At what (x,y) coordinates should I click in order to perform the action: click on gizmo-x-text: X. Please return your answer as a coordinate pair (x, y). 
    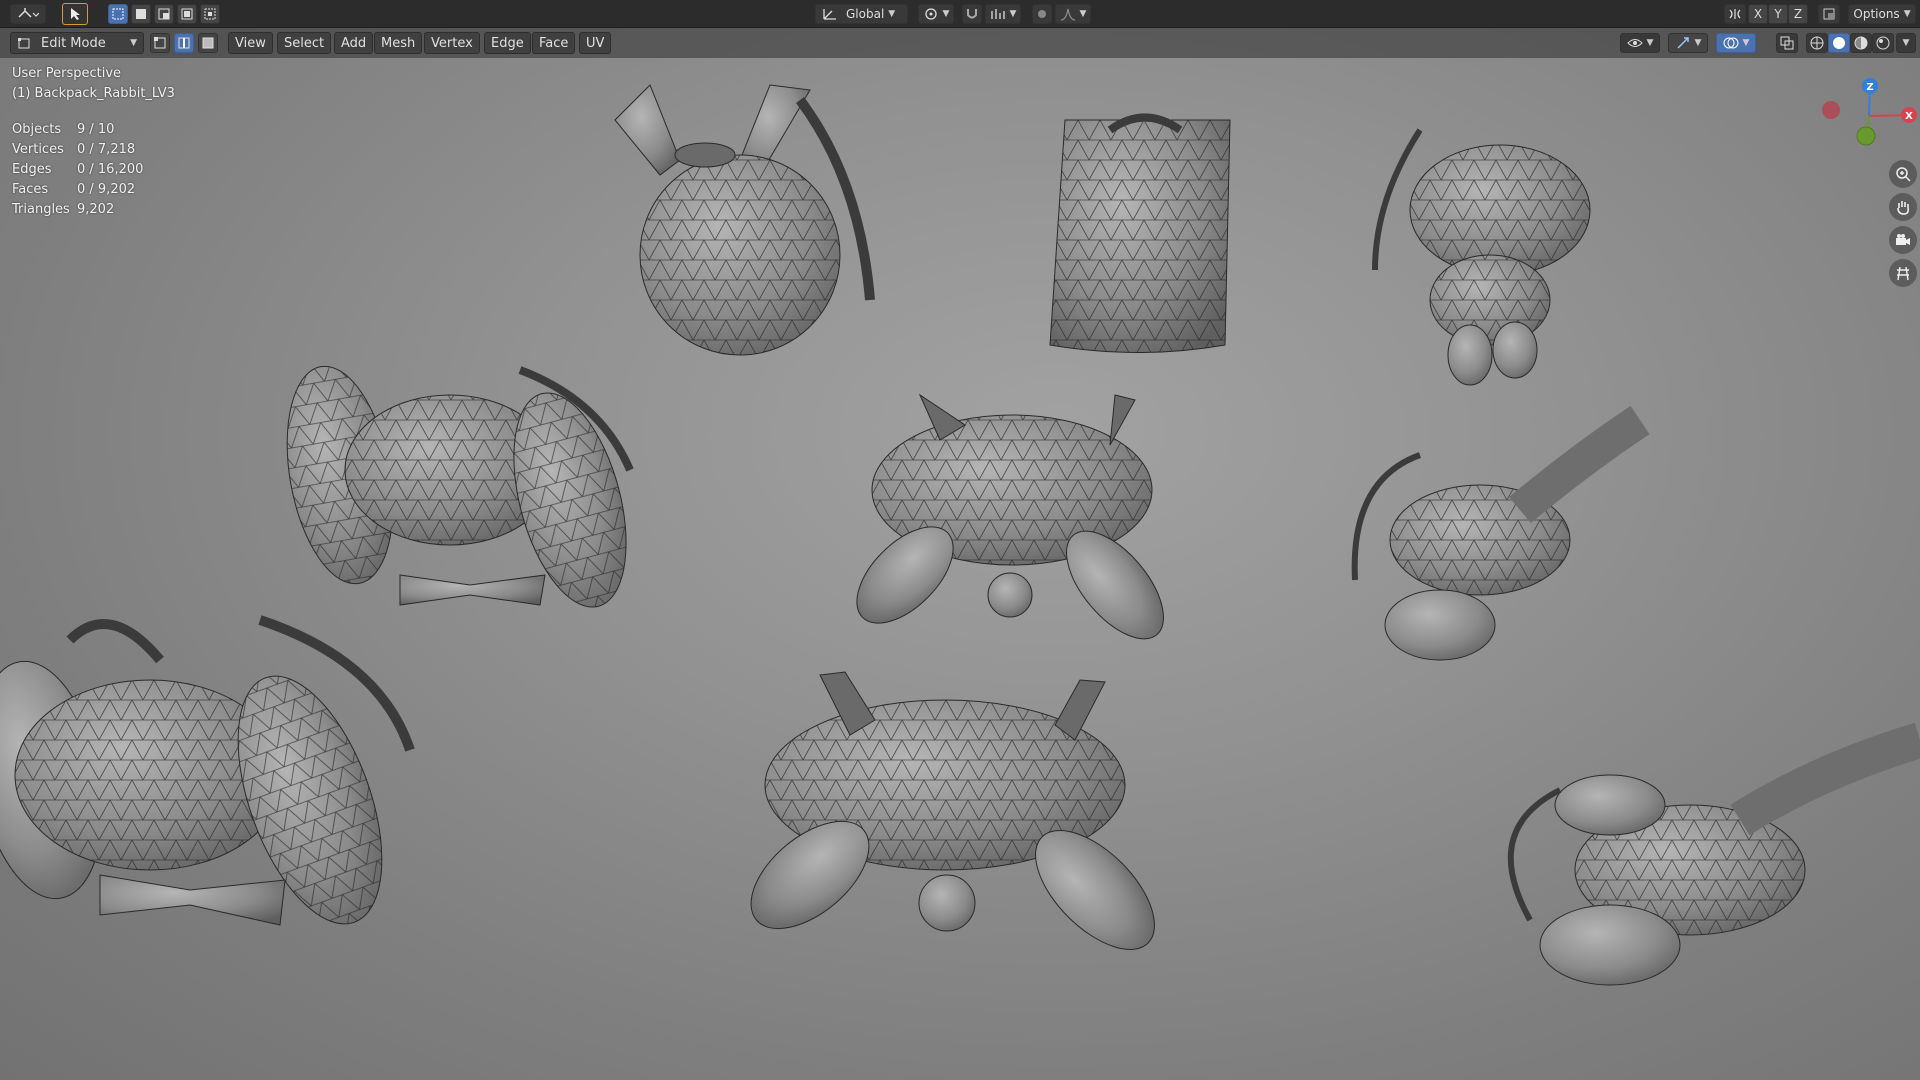
    Looking at the image, I should click on (1909, 116).